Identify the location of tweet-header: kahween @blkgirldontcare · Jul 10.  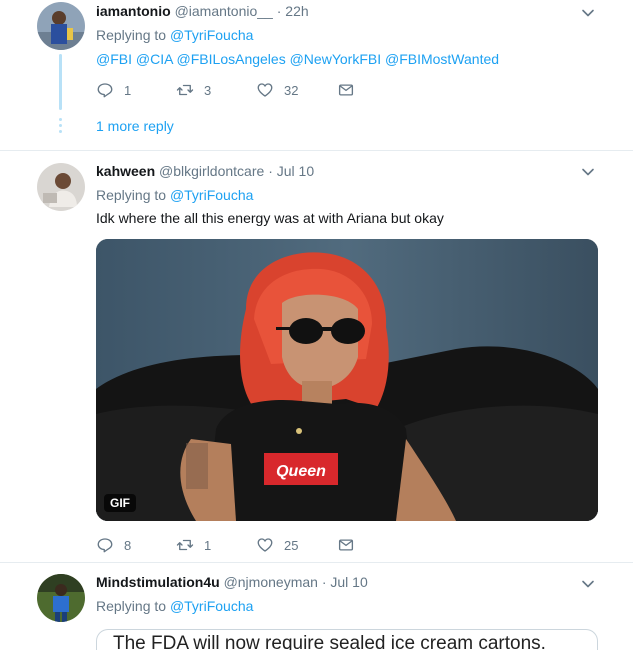
(205, 171).